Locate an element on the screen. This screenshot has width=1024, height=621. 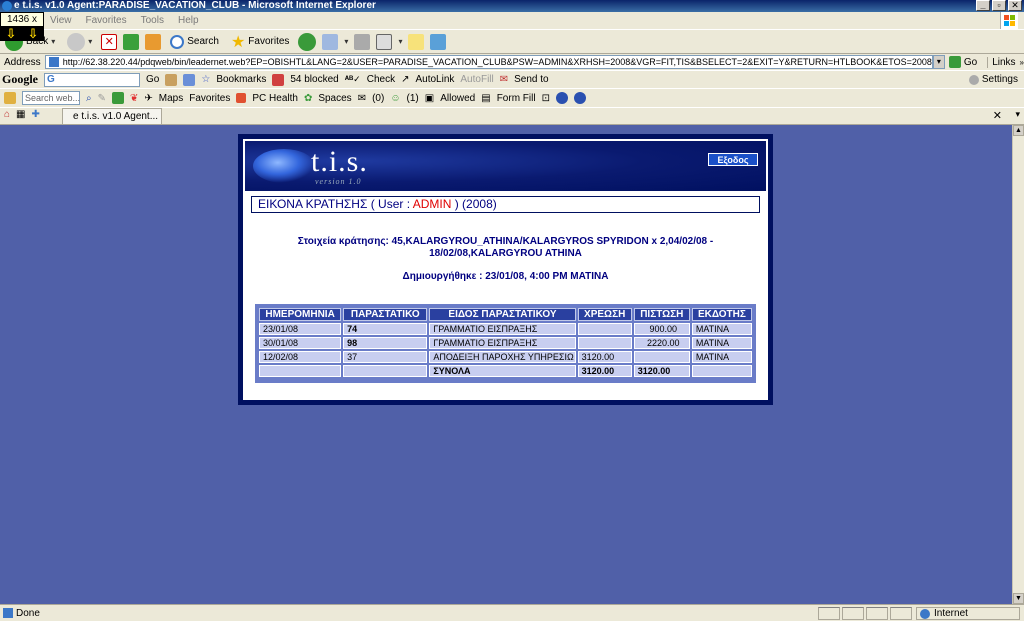
pagerank-icon is located at coordinates (189, 79).